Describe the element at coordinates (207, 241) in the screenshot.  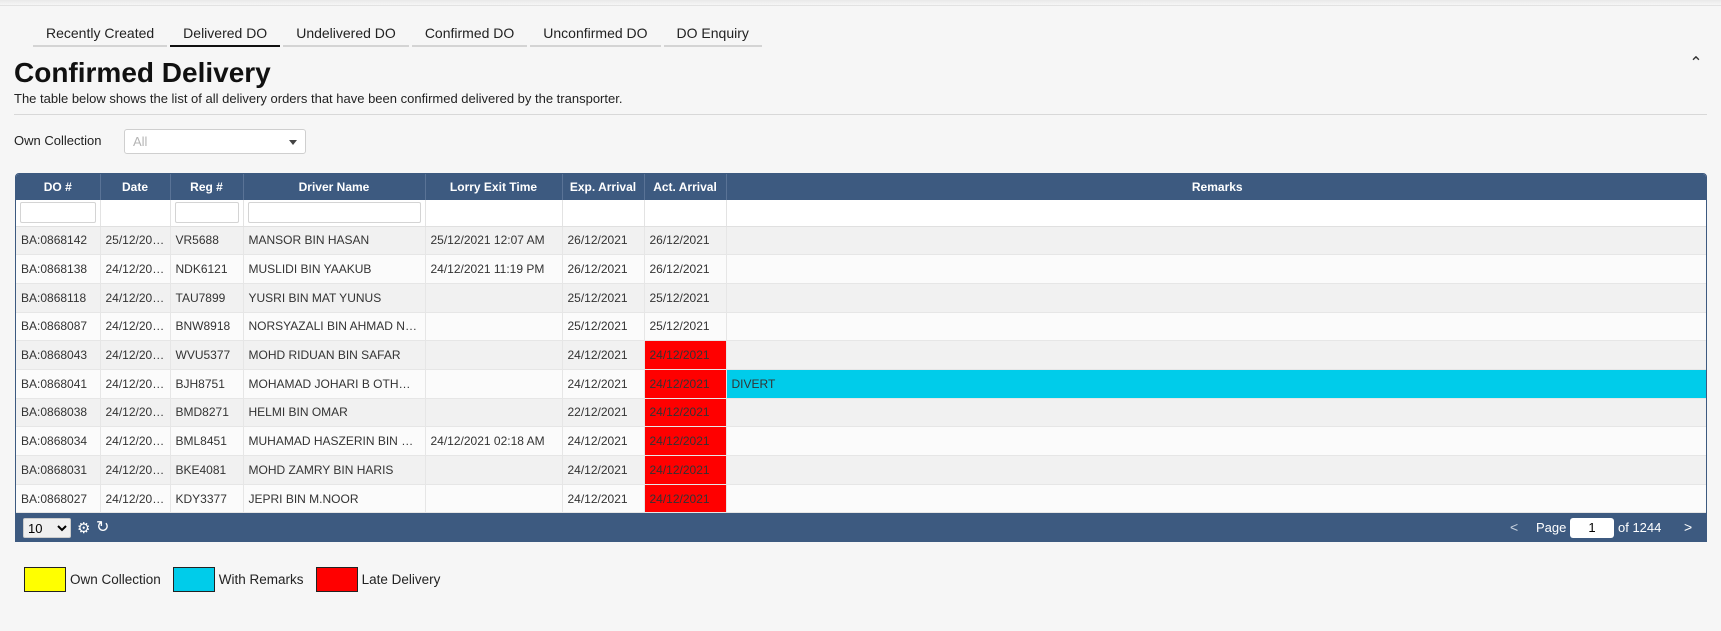
I see `reg-cell: VR5688` at that location.